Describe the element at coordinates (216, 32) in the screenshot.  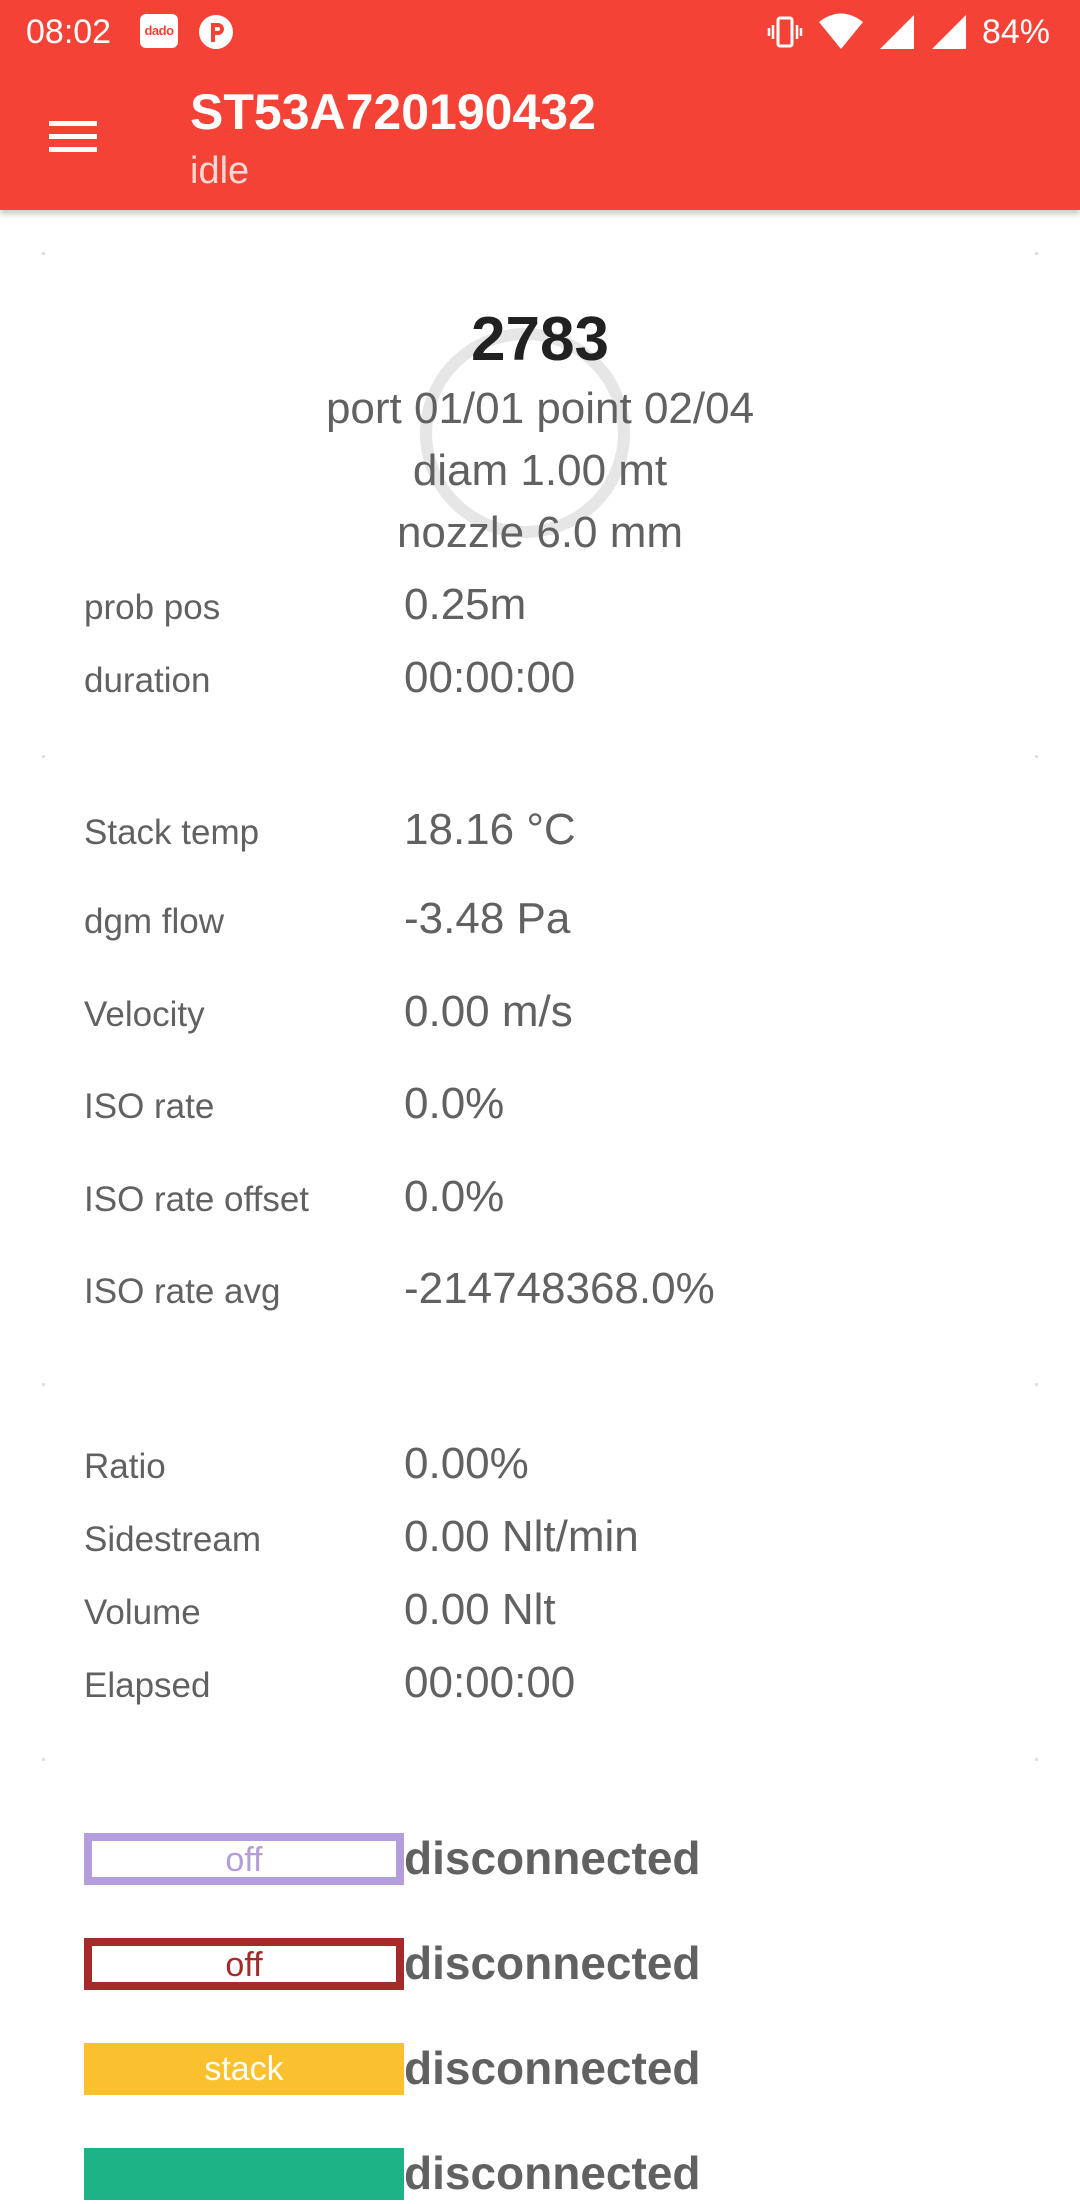
I see `p-notification-icon` at that location.